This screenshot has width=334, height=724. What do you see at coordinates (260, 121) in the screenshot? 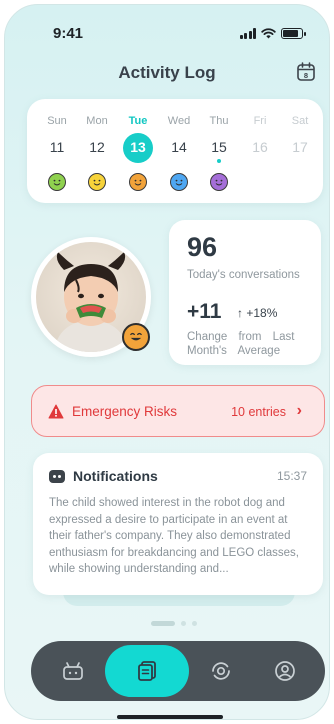
I see `day-name: Fri` at bounding box center [260, 121].